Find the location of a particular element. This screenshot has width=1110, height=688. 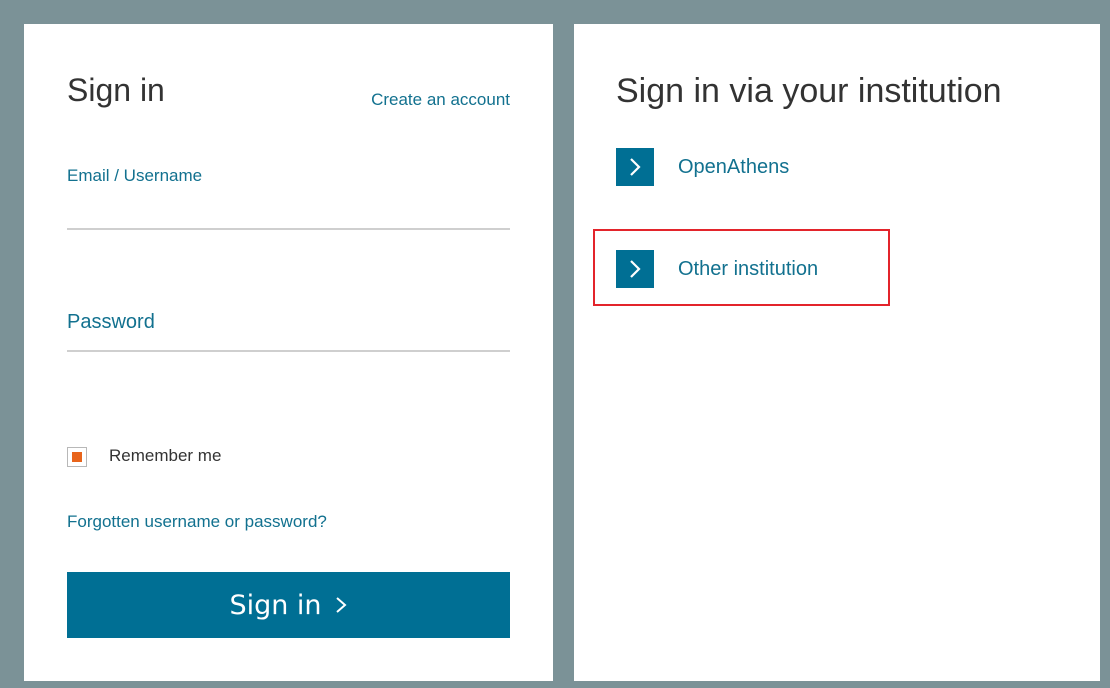

checkbox-checked-mark is located at coordinates (77, 457).